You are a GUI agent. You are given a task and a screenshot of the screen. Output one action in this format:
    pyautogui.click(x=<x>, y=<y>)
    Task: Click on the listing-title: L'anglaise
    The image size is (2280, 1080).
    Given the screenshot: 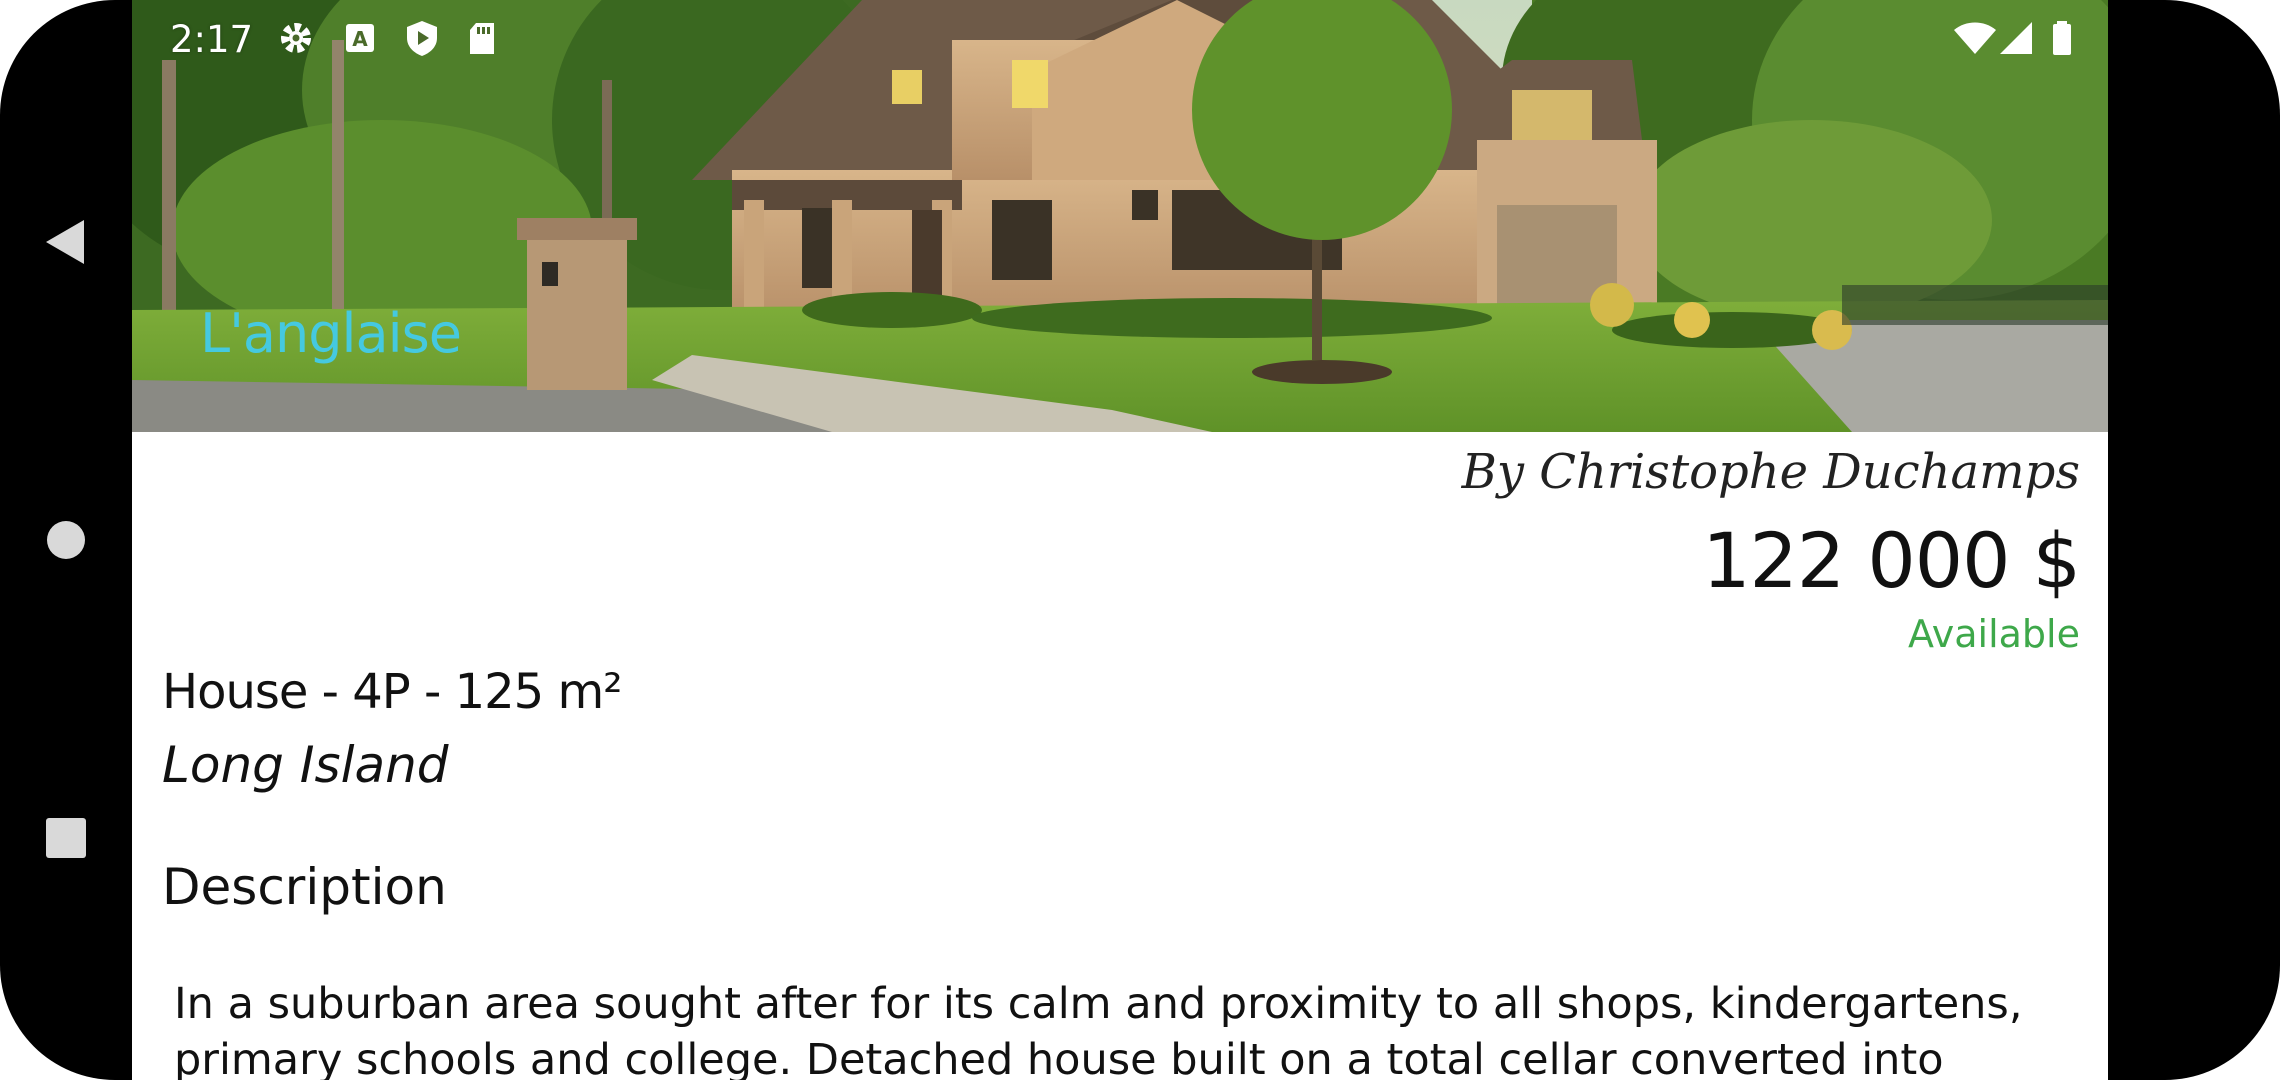 What is the action you would take?
    pyautogui.click(x=331, y=333)
    